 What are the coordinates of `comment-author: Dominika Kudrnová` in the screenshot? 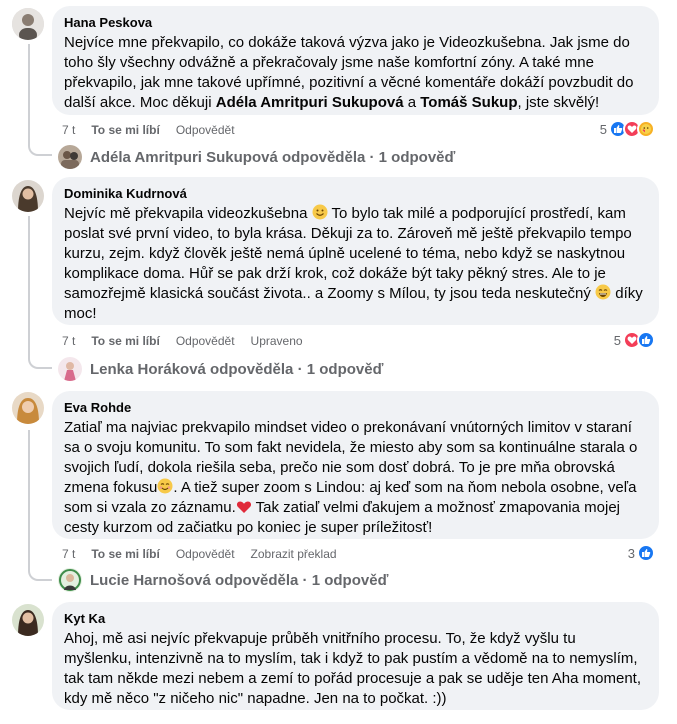 It's located at (355, 193).